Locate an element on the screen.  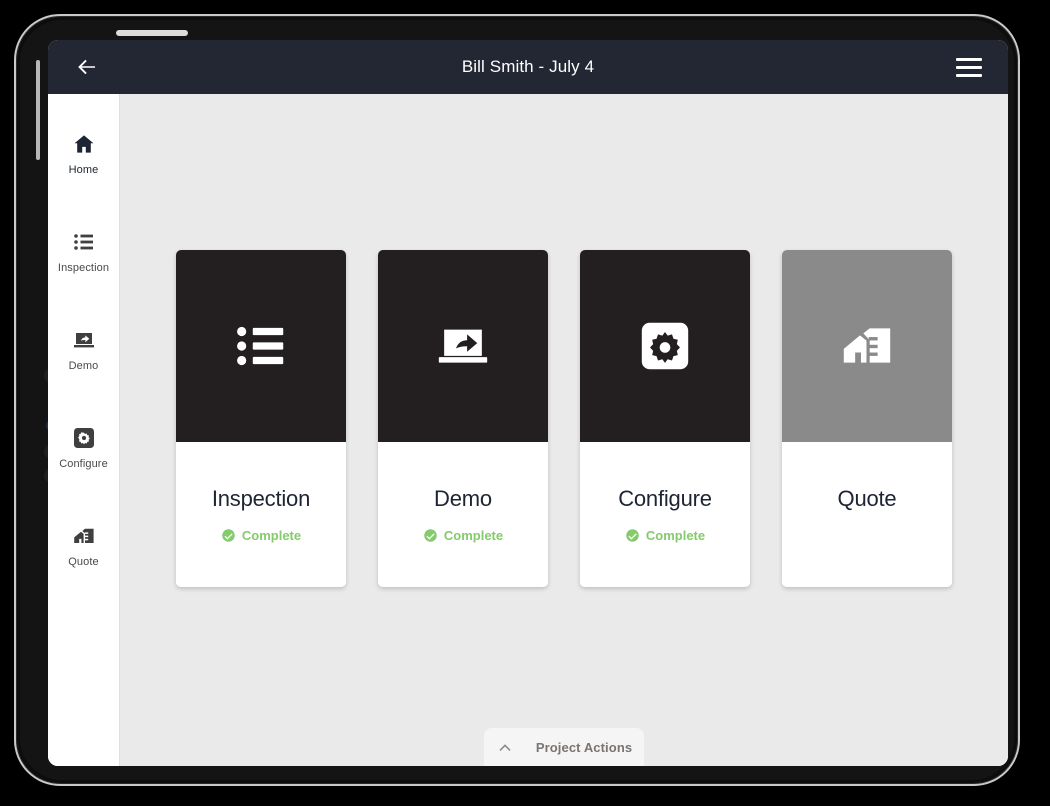
card-quote: Quote is located at coordinates (867, 418).